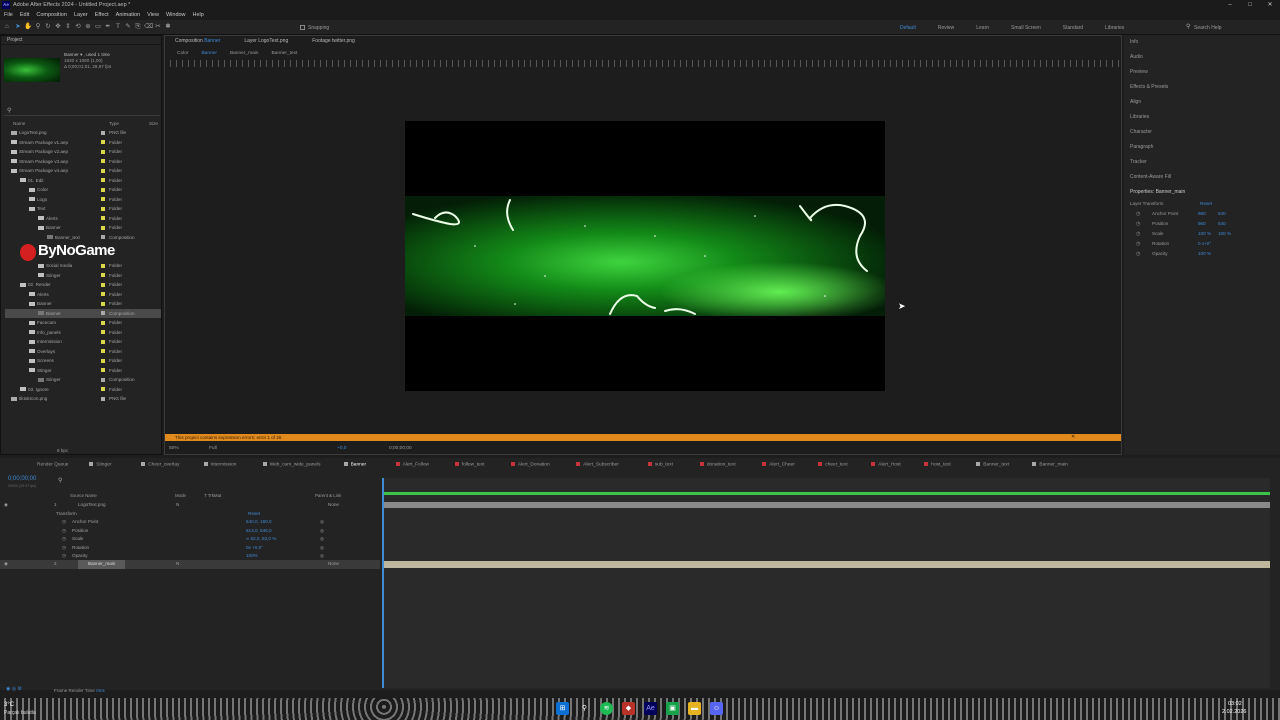 This screenshot has width=1280, height=720. What do you see at coordinates (1026, 28) in the screenshot?
I see `workspace-small-screen: Small Screen` at bounding box center [1026, 28].